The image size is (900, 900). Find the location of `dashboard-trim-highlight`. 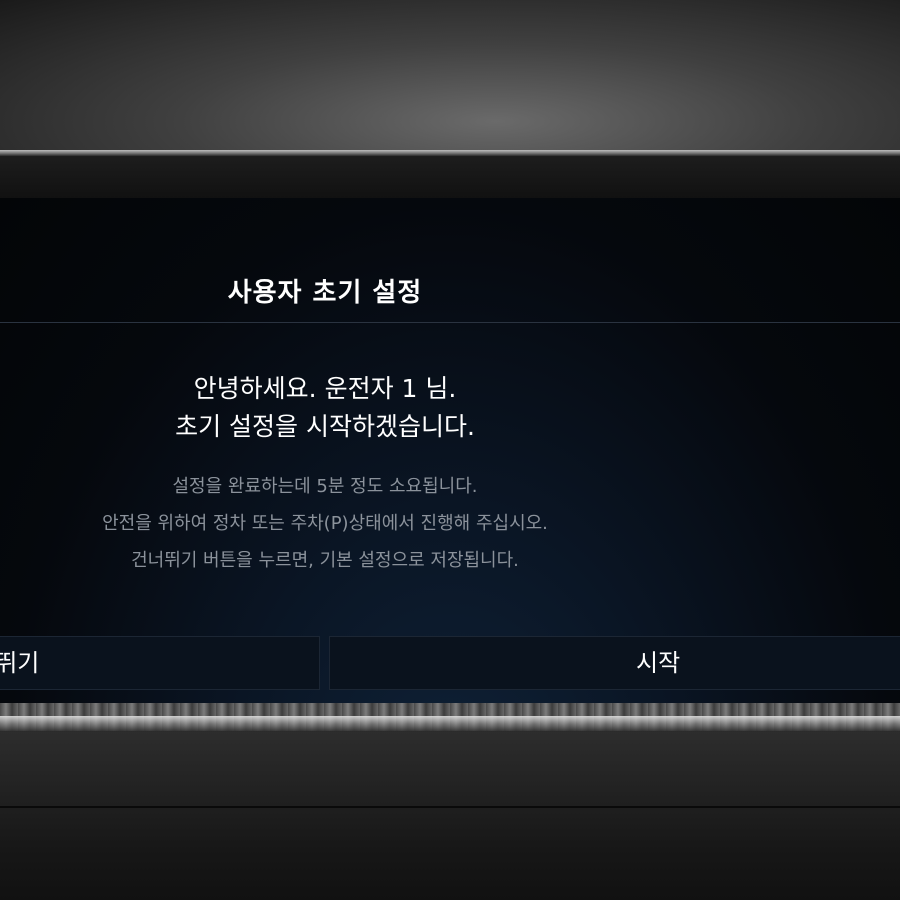

dashboard-trim-highlight is located at coordinates (450, 724).